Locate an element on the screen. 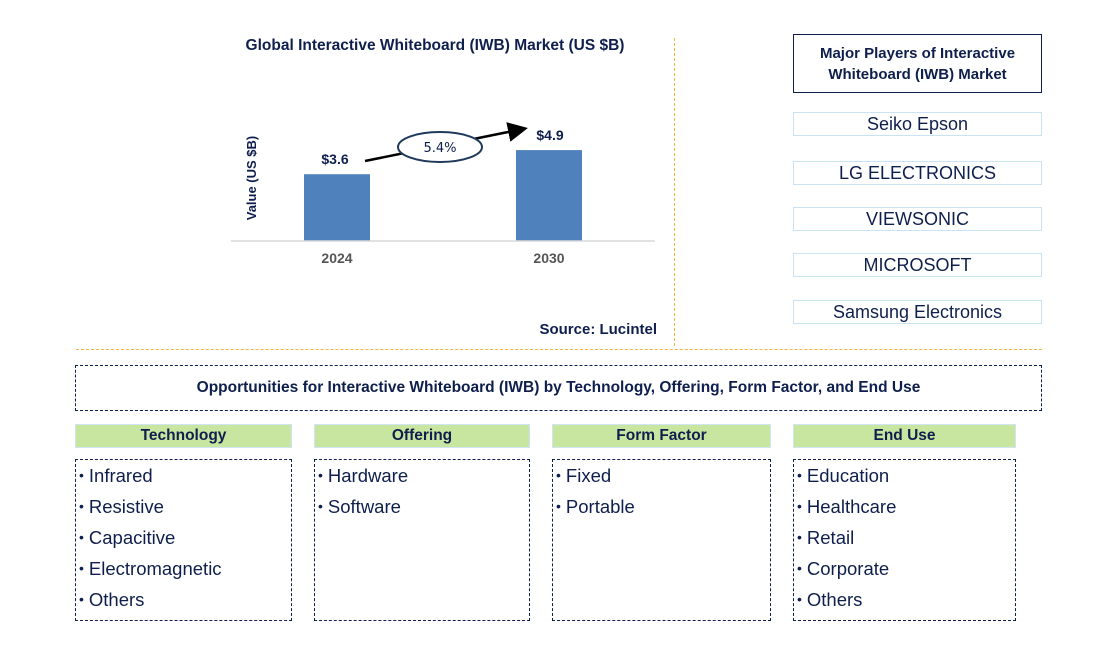  player-item: Seiko Epson is located at coordinates (917, 124).